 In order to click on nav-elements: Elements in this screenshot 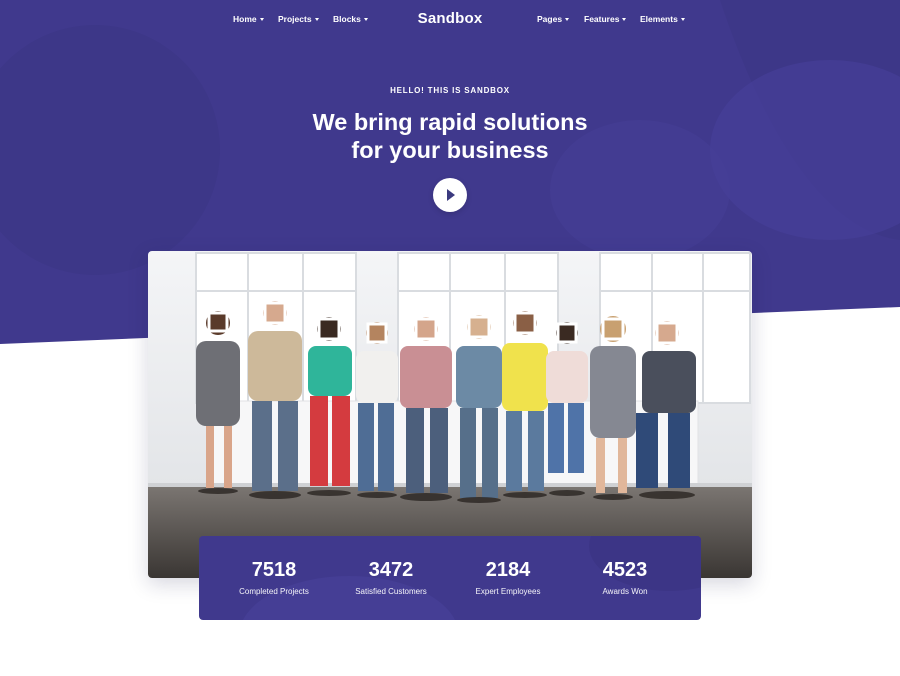, I will do `click(662, 19)`.